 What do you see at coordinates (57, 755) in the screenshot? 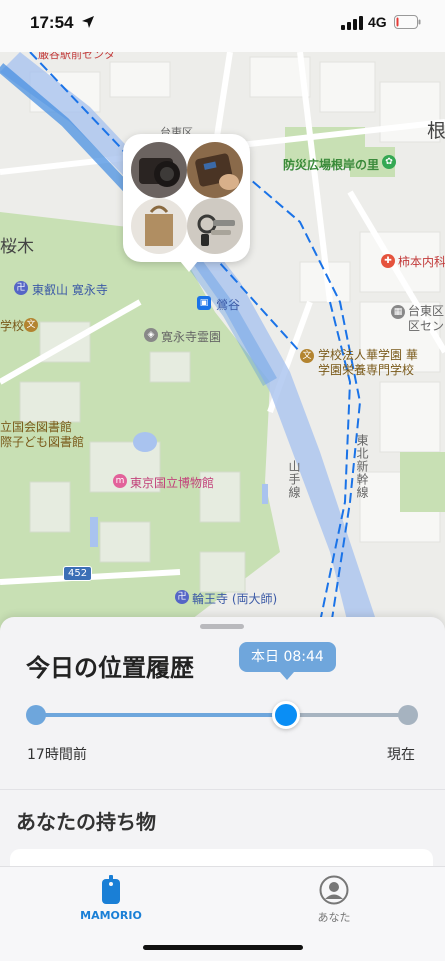
I see `slider-start-label: 17時間前` at bounding box center [57, 755].